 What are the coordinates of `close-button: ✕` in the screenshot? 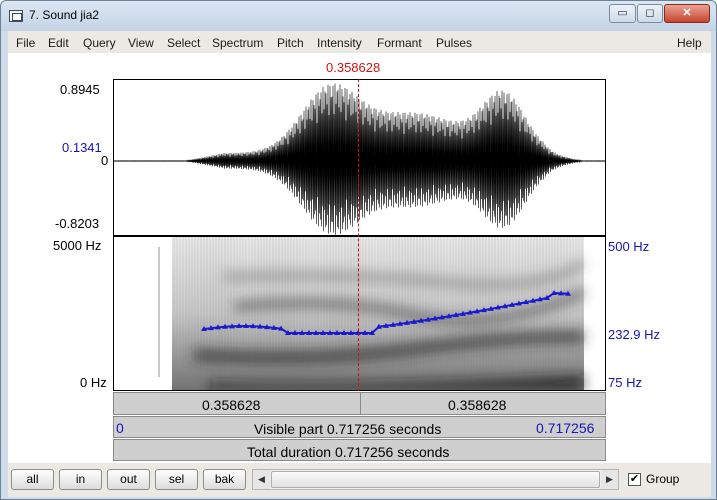 It's located at (687, 13).